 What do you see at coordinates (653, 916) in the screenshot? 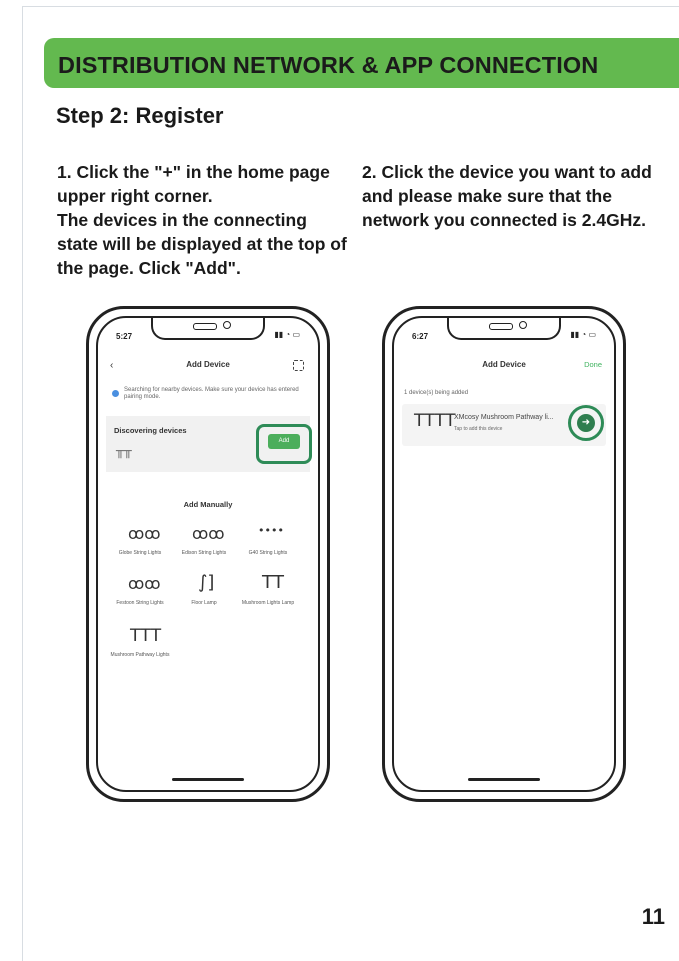
I see `page-number: 11` at bounding box center [653, 916].